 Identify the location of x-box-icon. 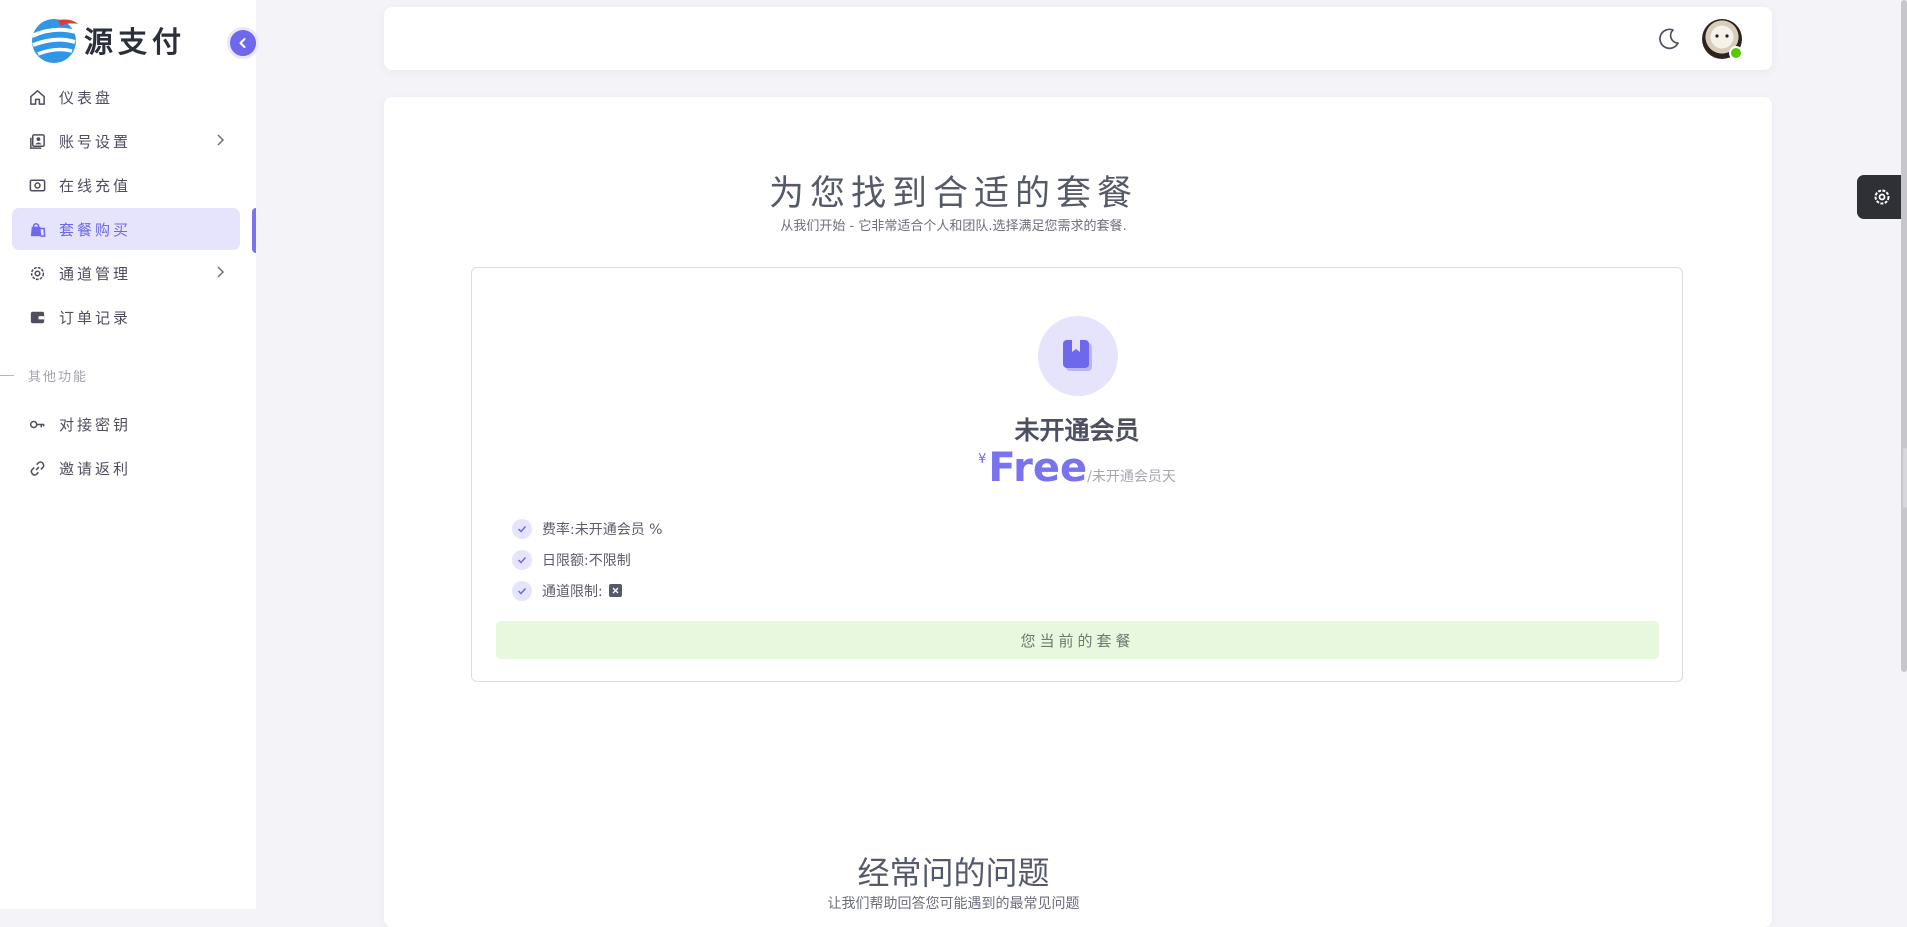
(615, 590).